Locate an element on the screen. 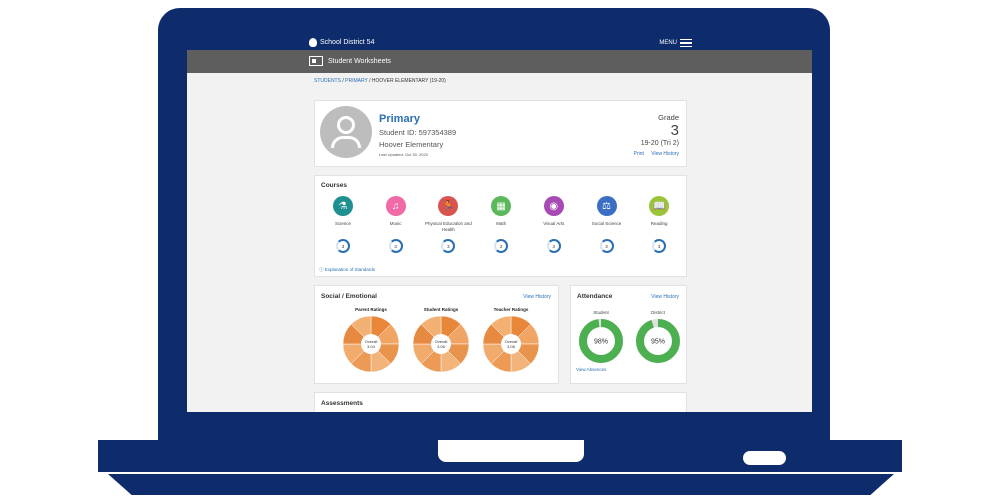 Image resolution: width=1000 pixels, height=500 pixels. student-attendance-value: 98% is located at coordinates (601, 342).